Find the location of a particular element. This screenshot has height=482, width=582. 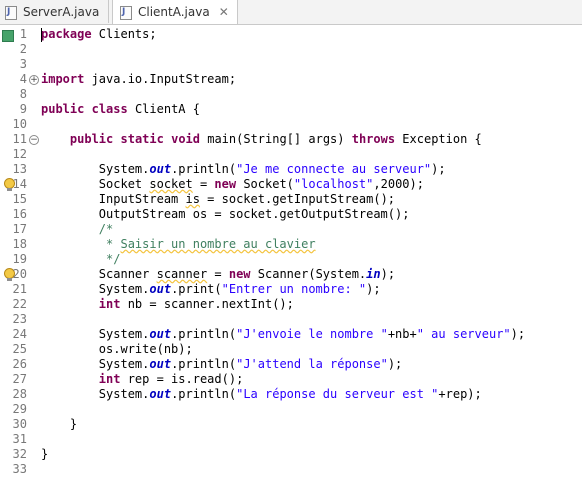

line-number: 29 is located at coordinates (19, 409).